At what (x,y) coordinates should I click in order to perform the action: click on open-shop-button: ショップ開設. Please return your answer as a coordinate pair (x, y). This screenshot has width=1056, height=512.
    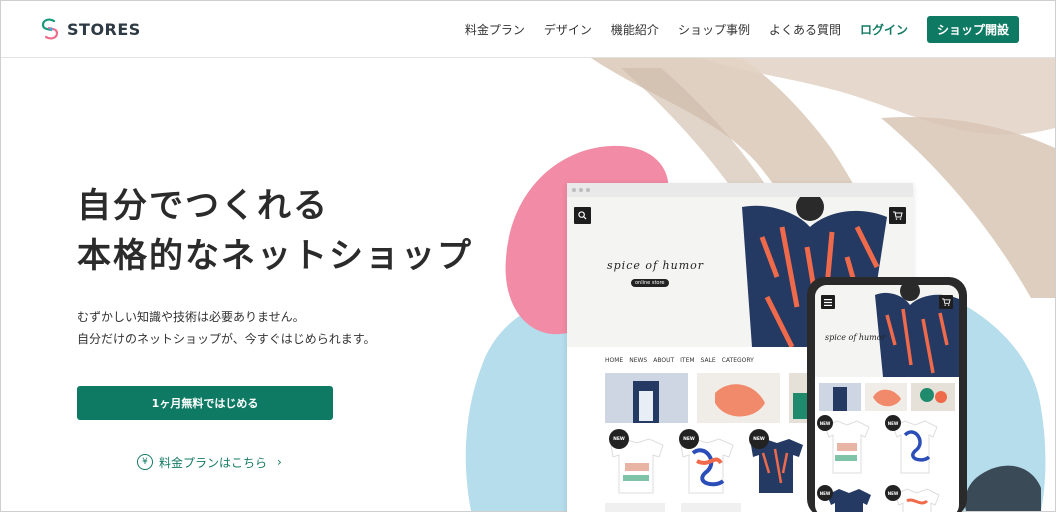
    Looking at the image, I should click on (972, 29).